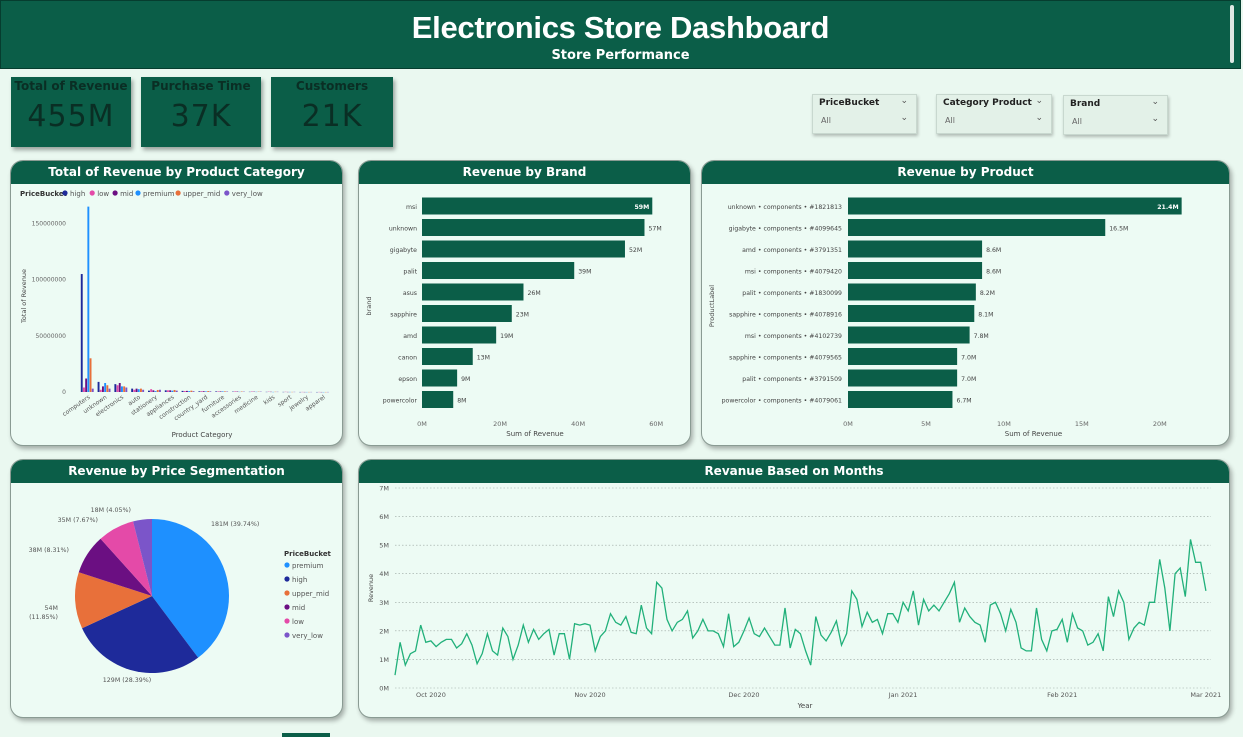 This screenshot has width=1243, height=737. Describe the element at coordinates (483, 358) in the screenshot. I see `data-label: 13M` at that location.